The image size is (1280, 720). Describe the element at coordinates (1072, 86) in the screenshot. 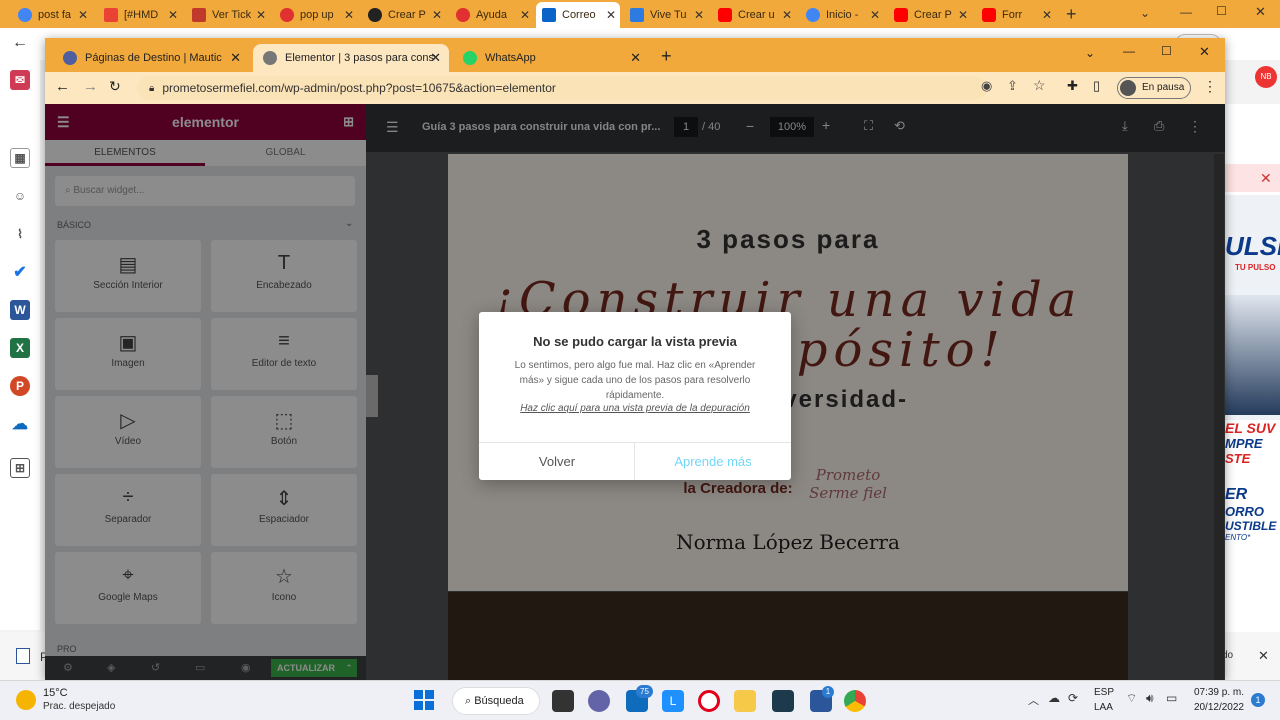

I see `extensions-icon: ✚` at that location.